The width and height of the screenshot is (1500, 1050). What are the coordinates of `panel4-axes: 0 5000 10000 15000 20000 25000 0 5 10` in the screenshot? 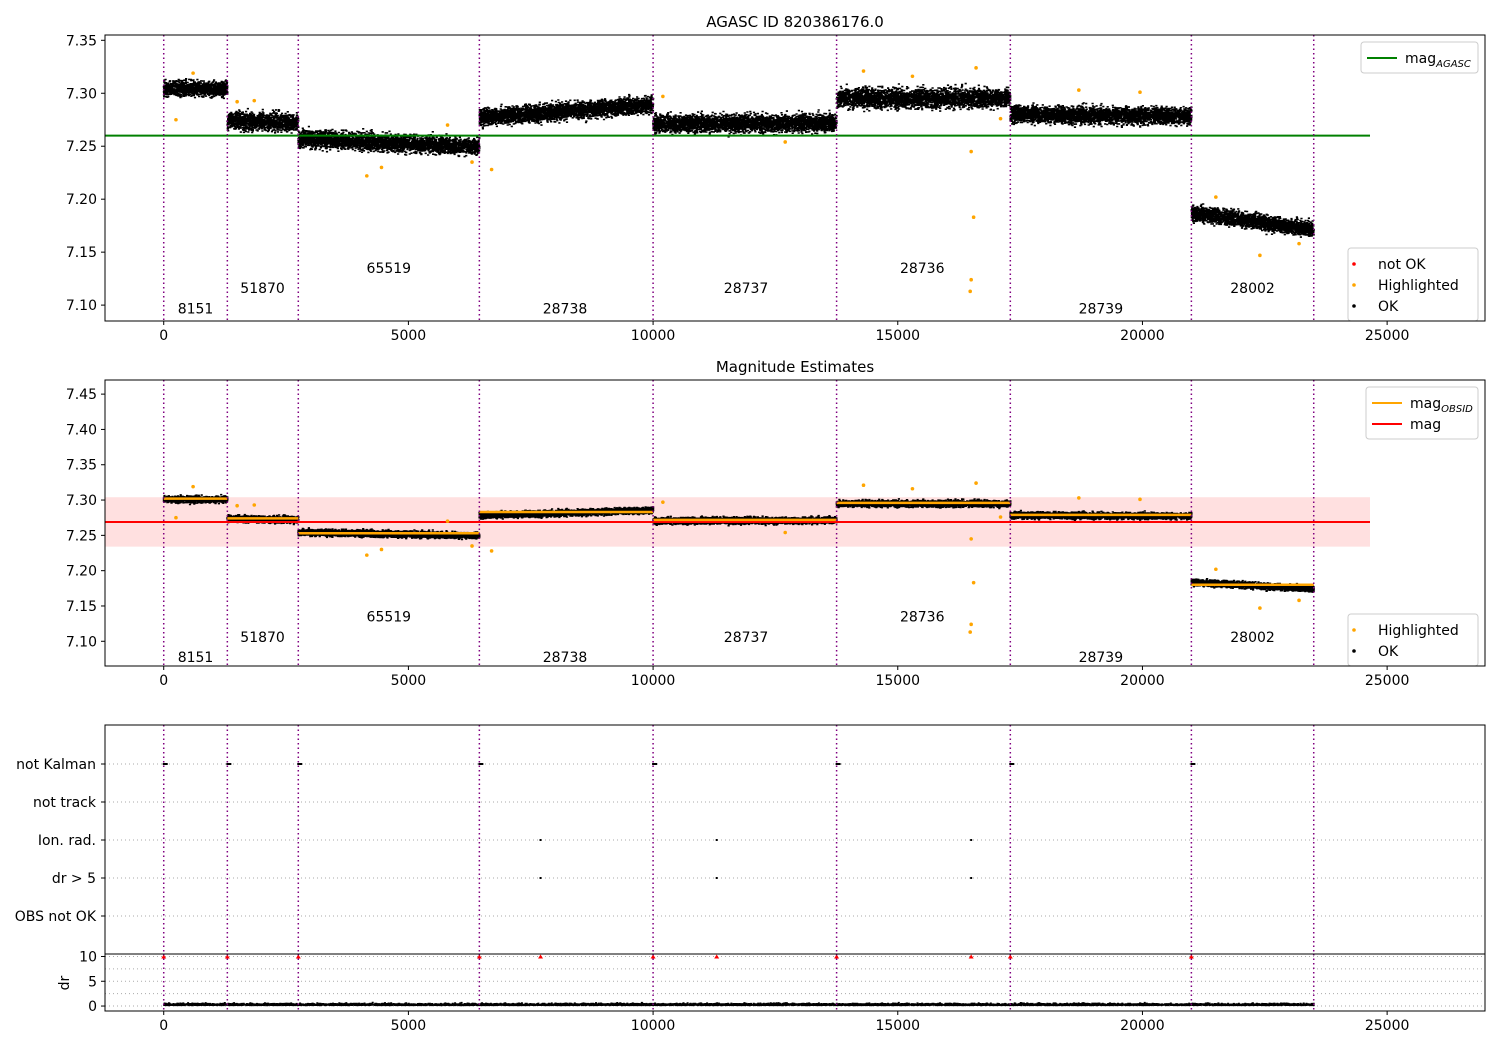 It's located at (744, 991).